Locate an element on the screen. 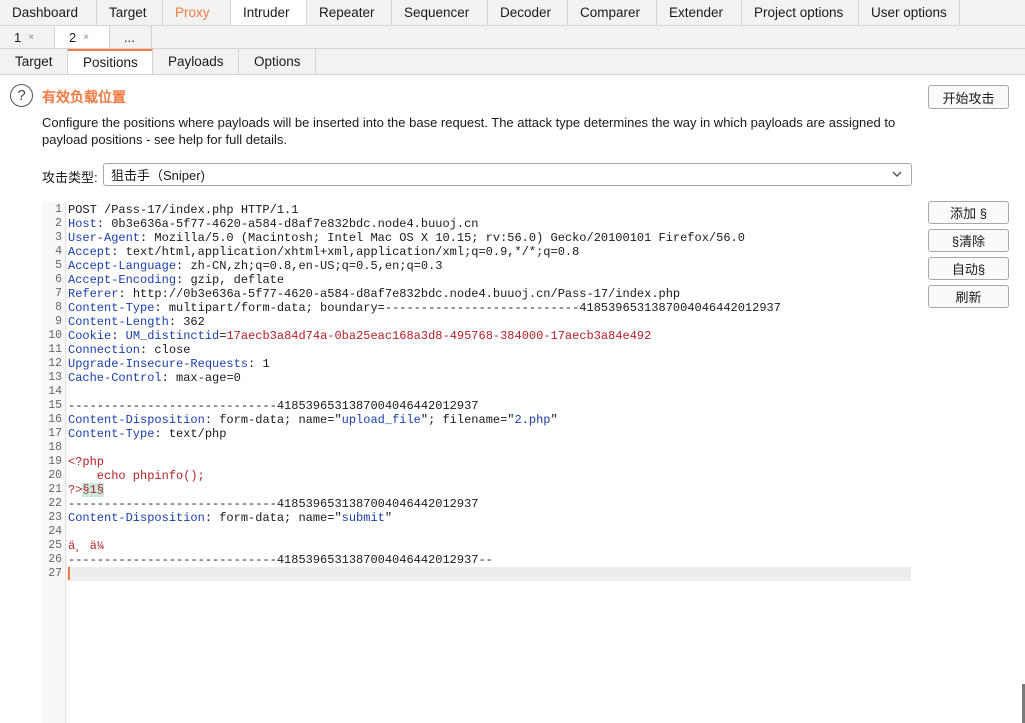 Image resolution: width=1025 pixels, height=723 pixels. attack-tab-1: 1 × is located at coordinates (27, 37).